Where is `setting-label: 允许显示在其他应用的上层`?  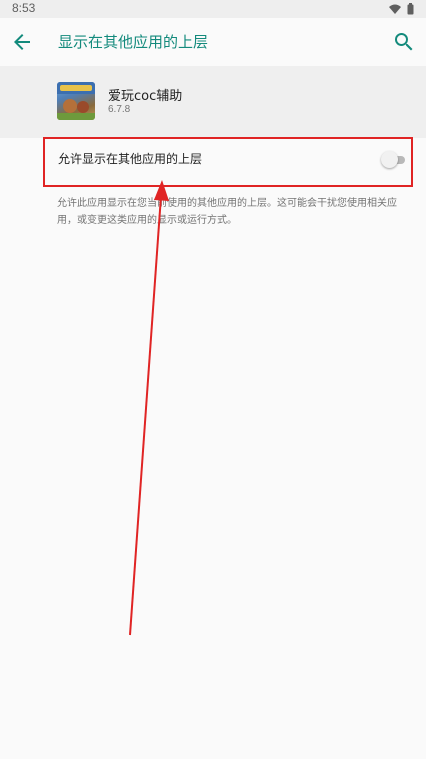
setting-label: 允许显示在其他应用的上层 is located at coordinates (130, 159).